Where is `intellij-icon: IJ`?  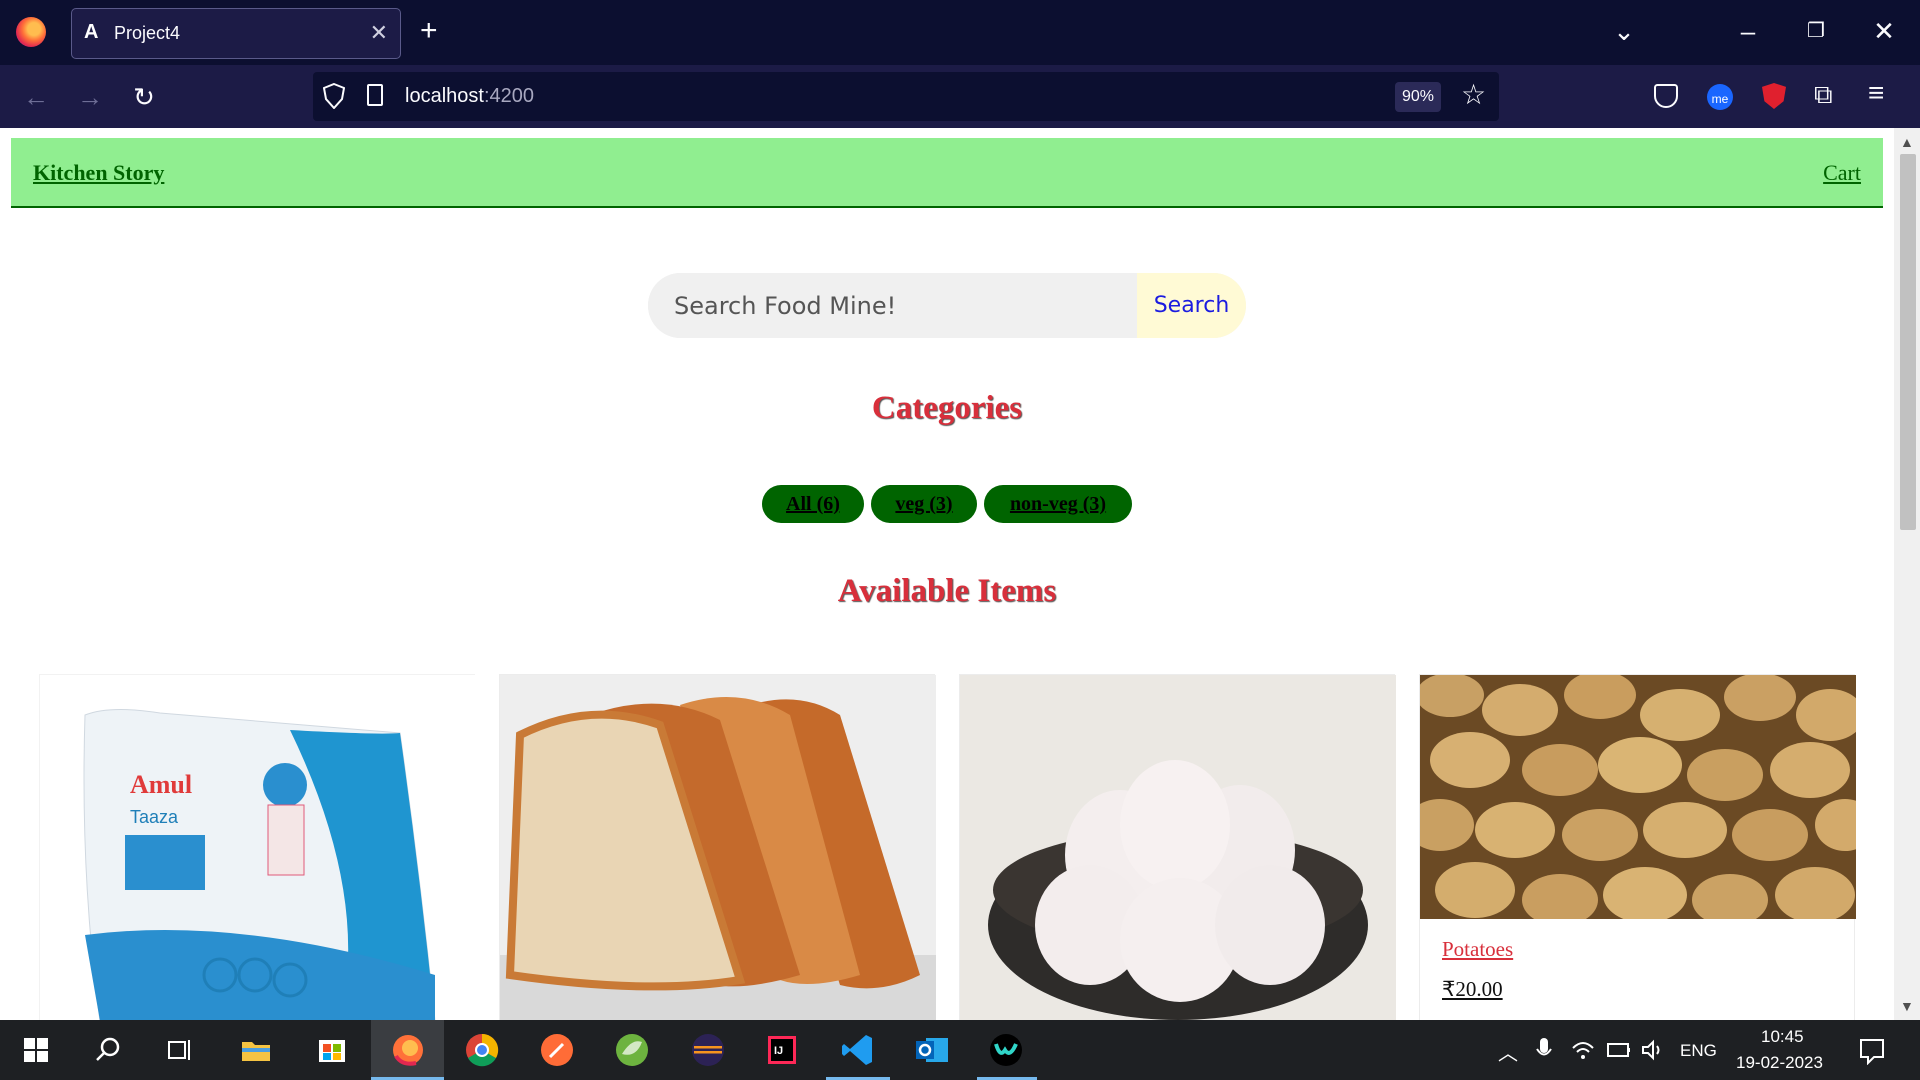 intellij-icon: IJ is located at coordinates (782, 1050).